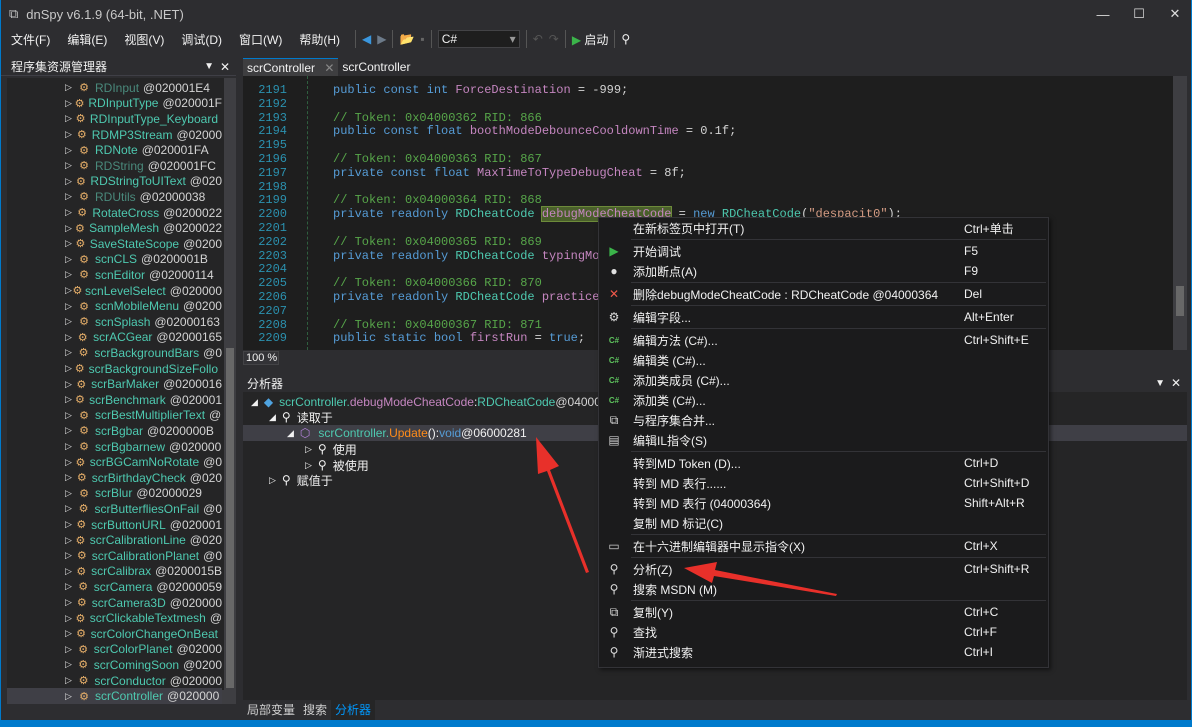 This screenshot has height=727, width=1192. What do you see at coordinates (114, 306) in the screenshot?
I see `tree-item: ▷ ⚙ scnMobileMenu @0200` at bounding box center [114, 306].